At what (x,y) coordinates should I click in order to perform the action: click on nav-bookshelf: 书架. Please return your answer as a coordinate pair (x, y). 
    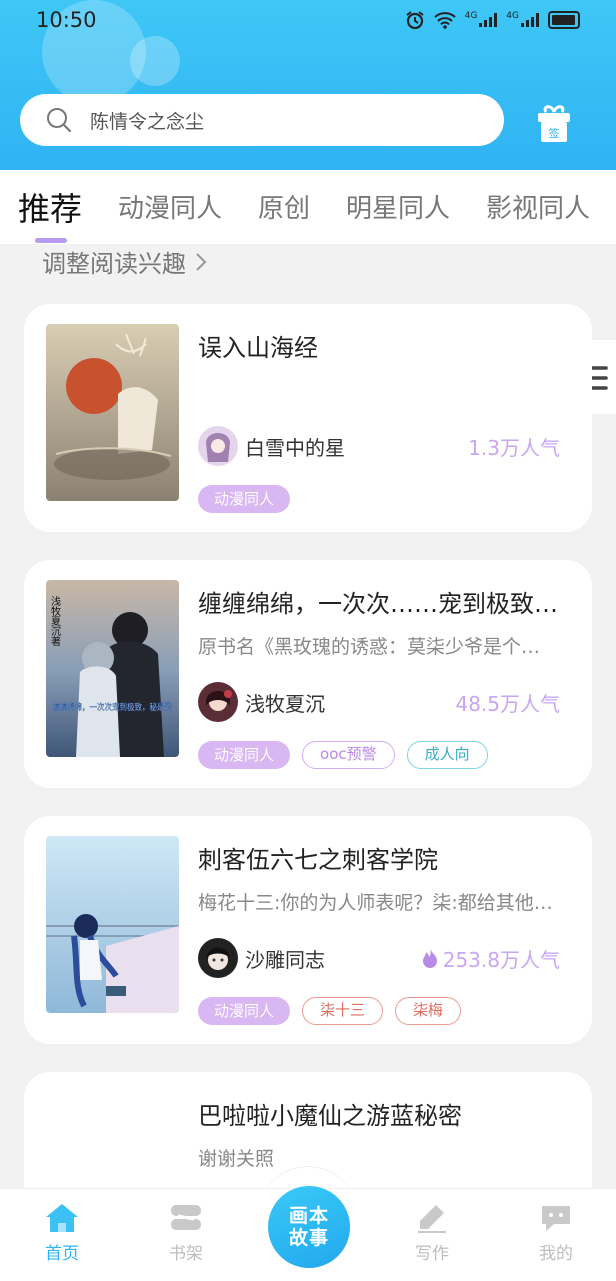
    Looking at the image, I should click on (186, 1233).